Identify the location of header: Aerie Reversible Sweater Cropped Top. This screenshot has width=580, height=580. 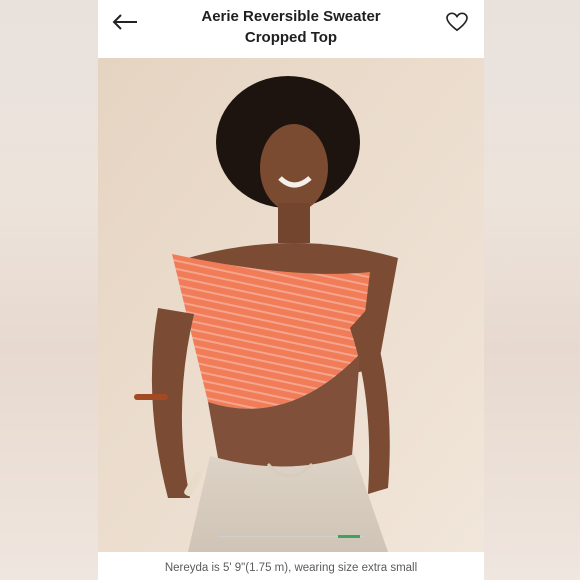
(291, 29).